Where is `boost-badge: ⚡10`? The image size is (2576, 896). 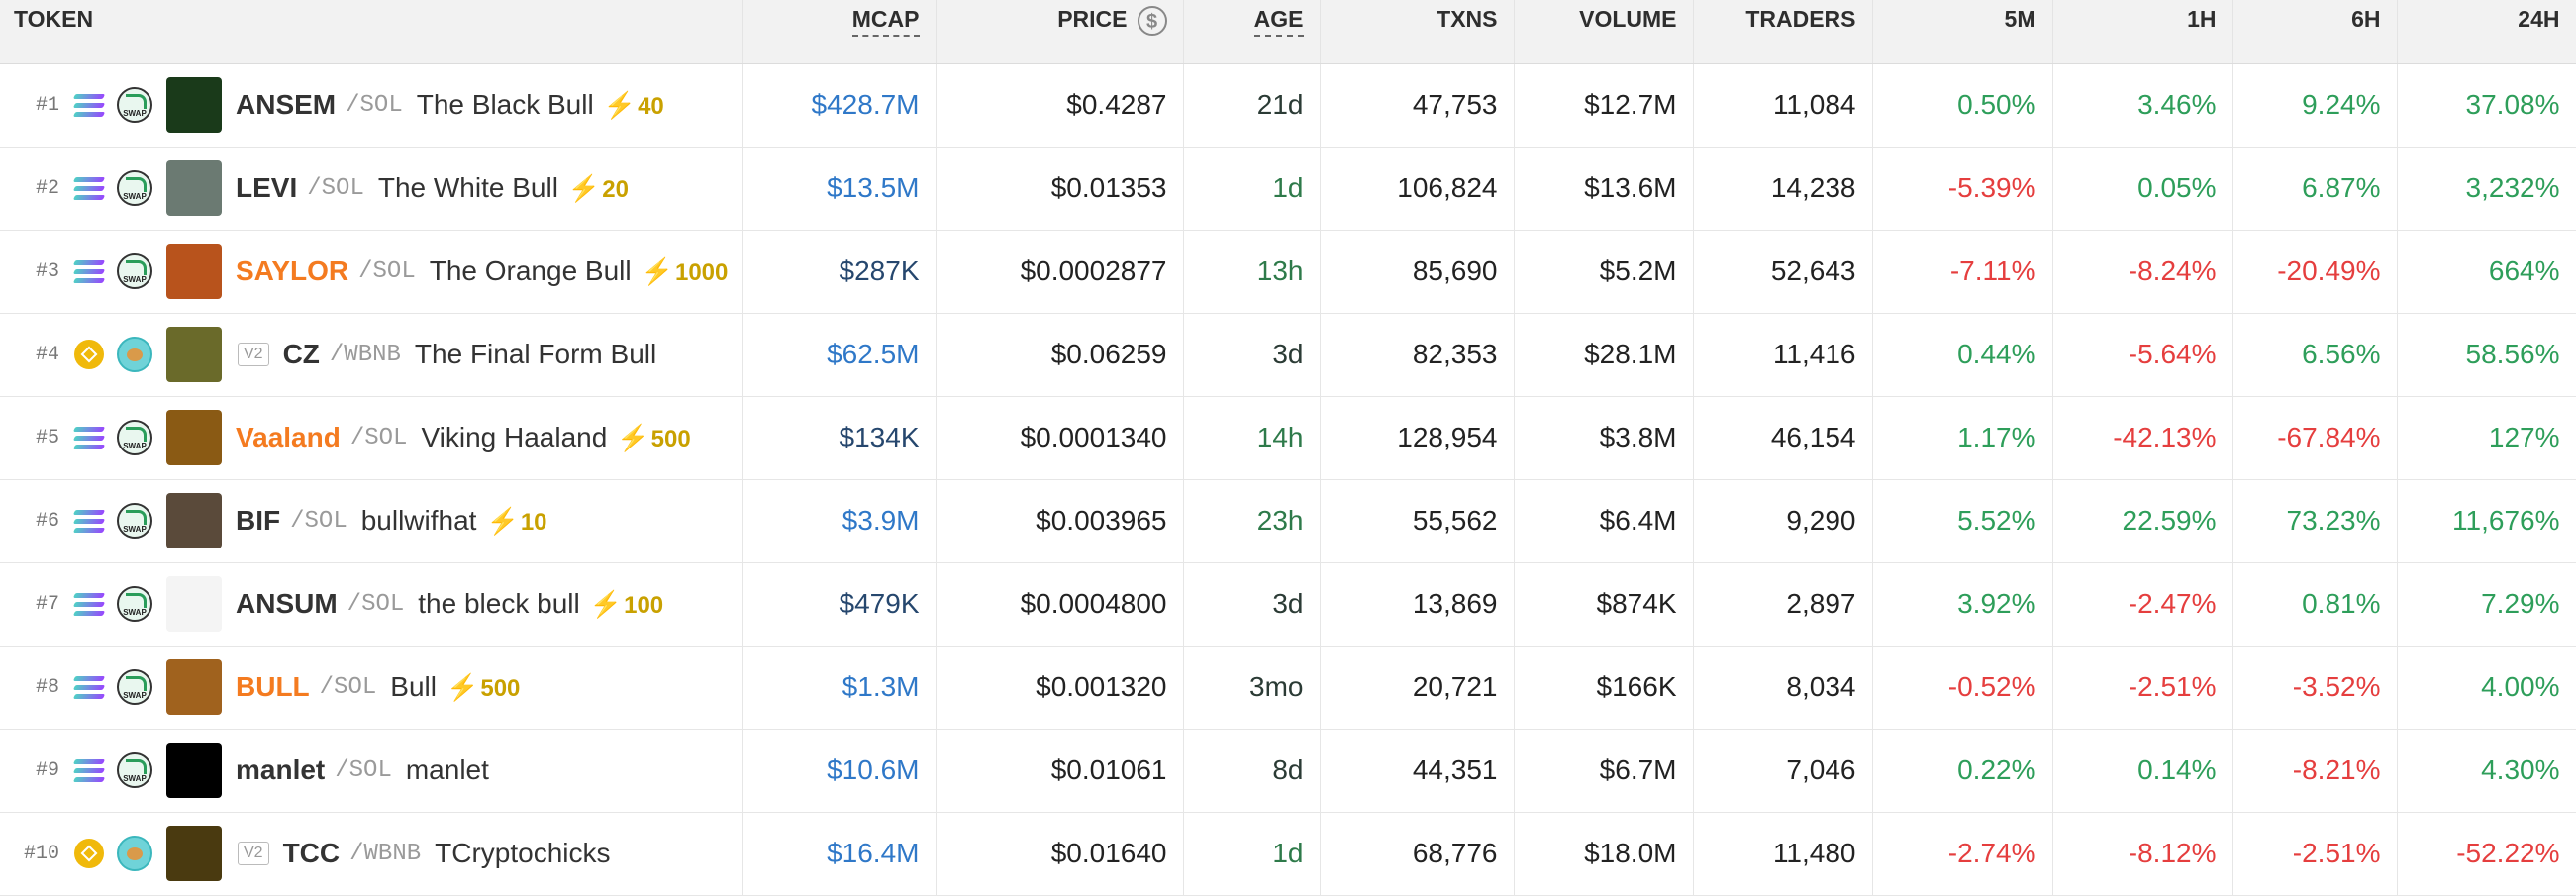
boost-badge: ⚡10 is located at coordinates (517, 520).